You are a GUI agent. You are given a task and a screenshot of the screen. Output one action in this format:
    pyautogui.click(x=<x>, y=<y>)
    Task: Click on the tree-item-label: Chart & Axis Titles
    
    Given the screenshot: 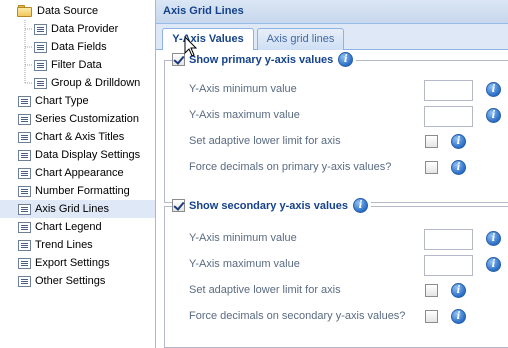 What is the action you would take?
    pyautogui.click(x=80, y=137)
    